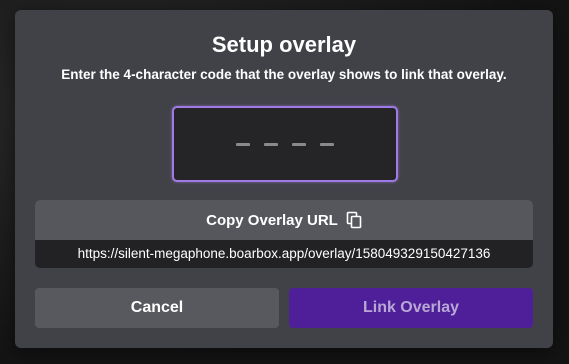 This screenshot has height=364, width=569. I want to click on dialog-title: Setup overlay, so click(284, 44).